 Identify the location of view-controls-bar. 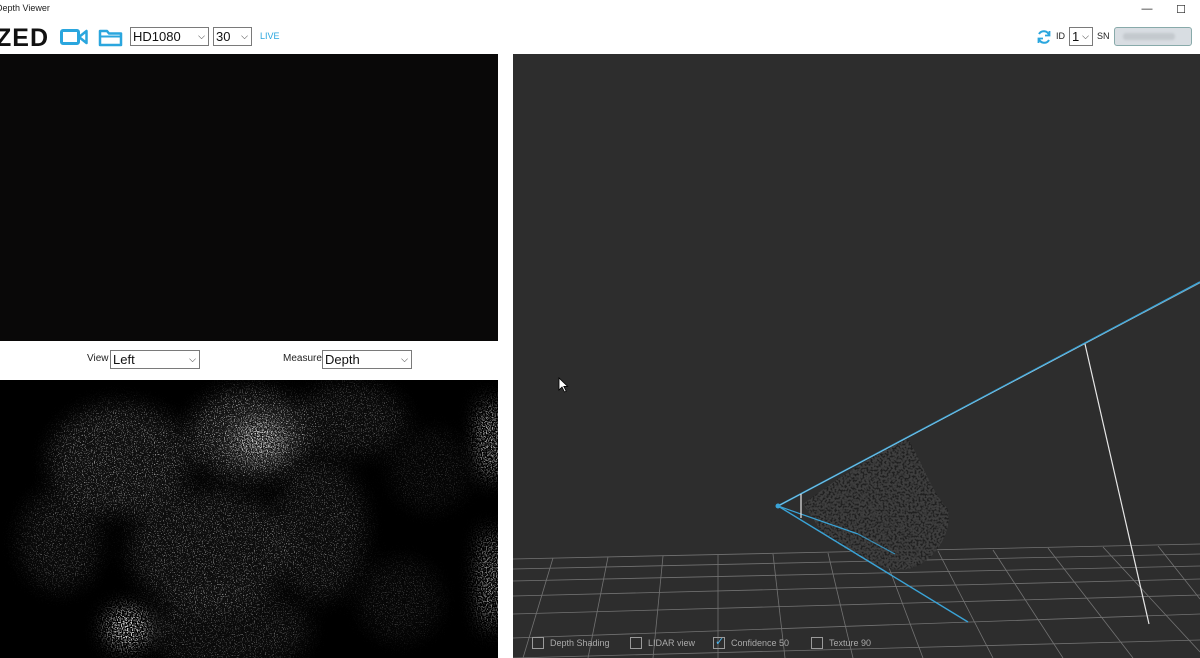
(249, 360).